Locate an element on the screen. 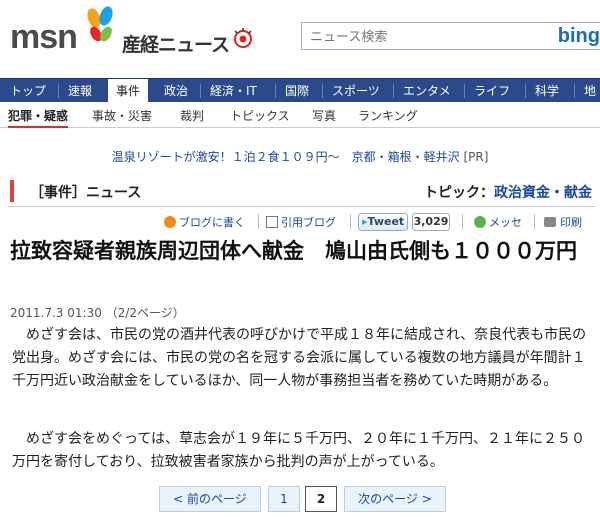  section-divider is located at coordinates (302, 206).